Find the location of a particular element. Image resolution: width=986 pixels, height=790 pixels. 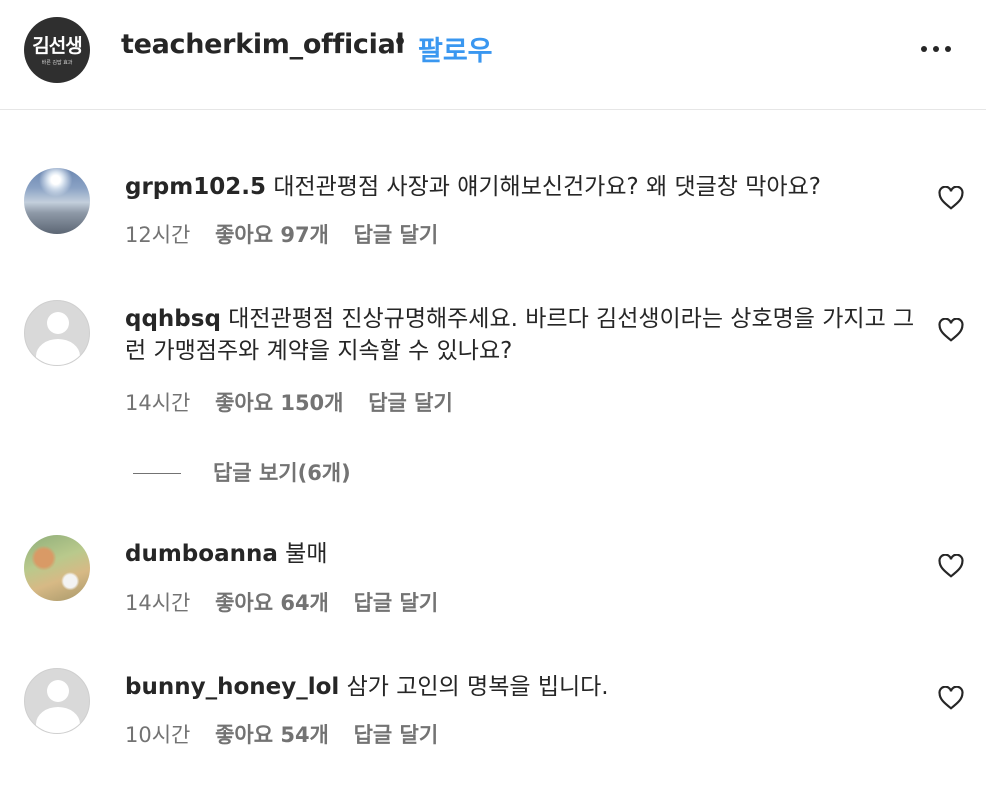

likes-count: 좋아요 64개 is located at coordinates (272, 603).